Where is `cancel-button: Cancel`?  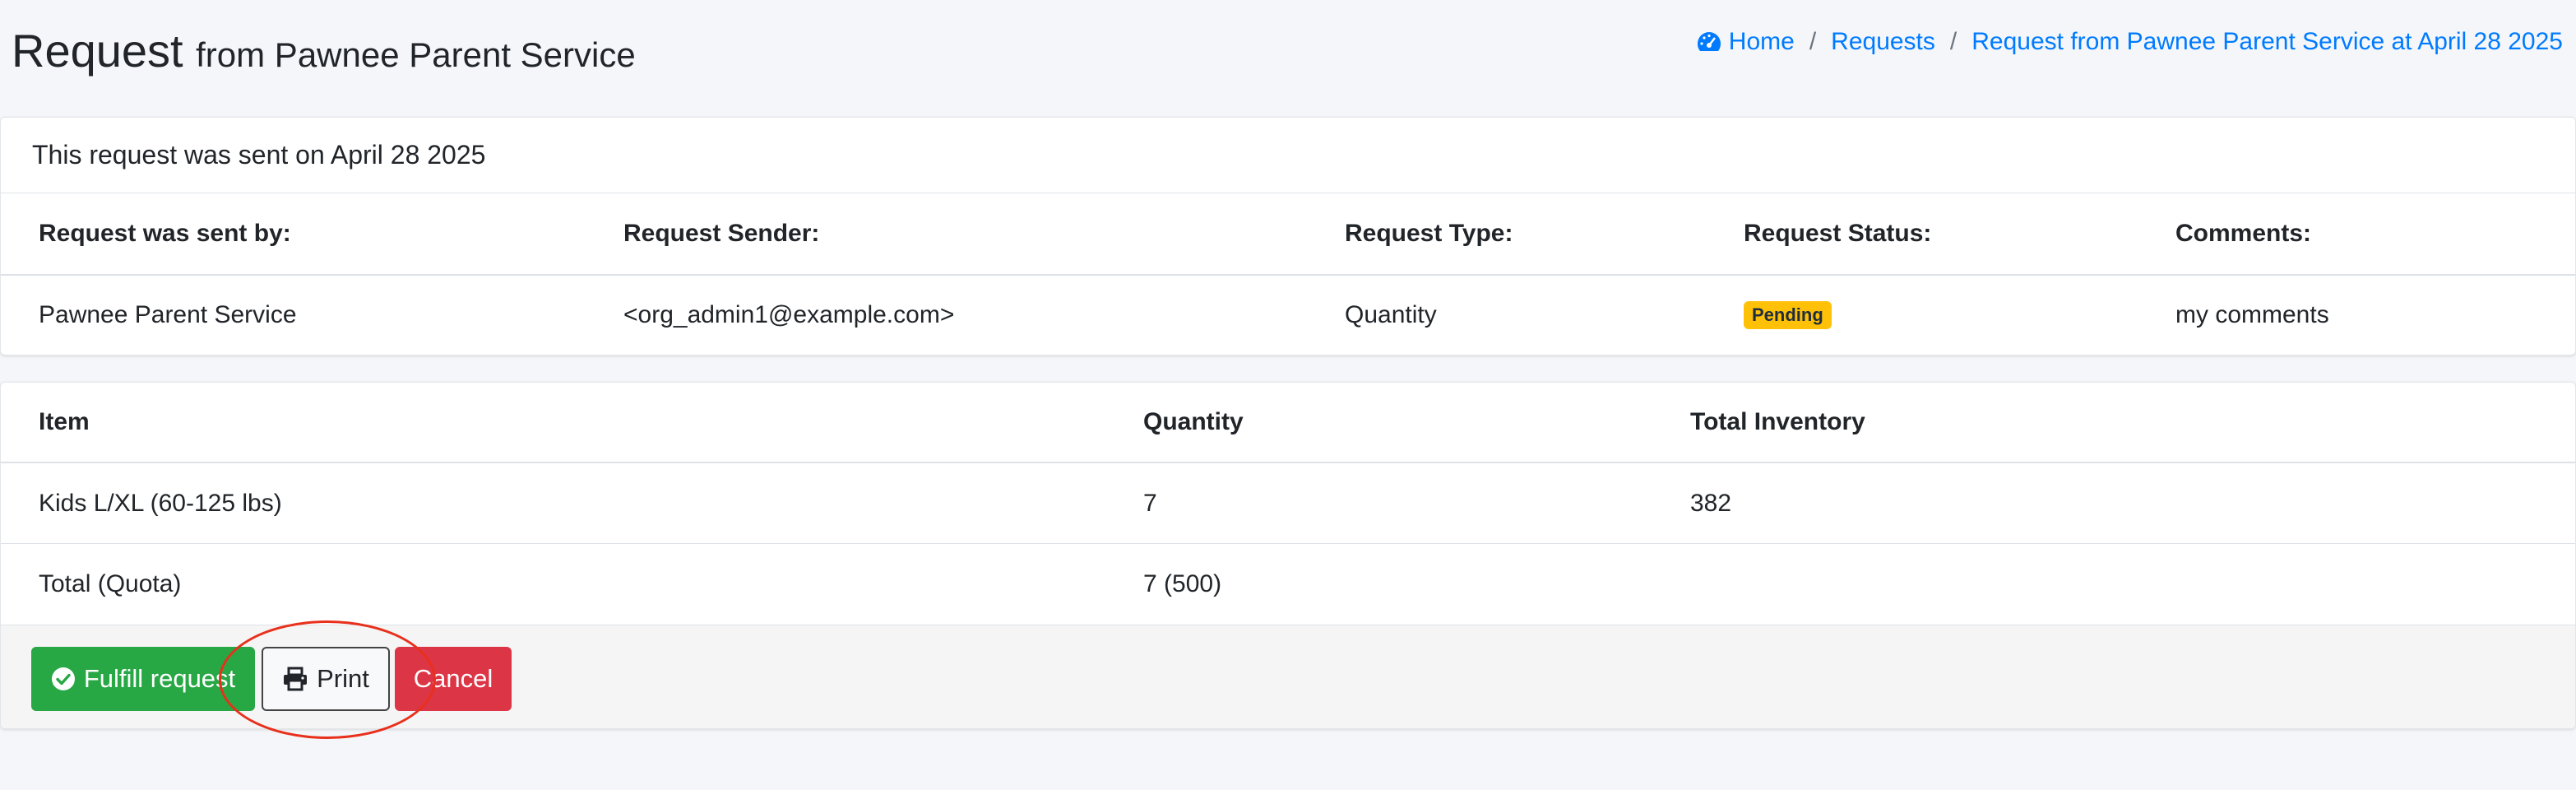 cancel-button: Cancel is located at coordinates (453, 679).